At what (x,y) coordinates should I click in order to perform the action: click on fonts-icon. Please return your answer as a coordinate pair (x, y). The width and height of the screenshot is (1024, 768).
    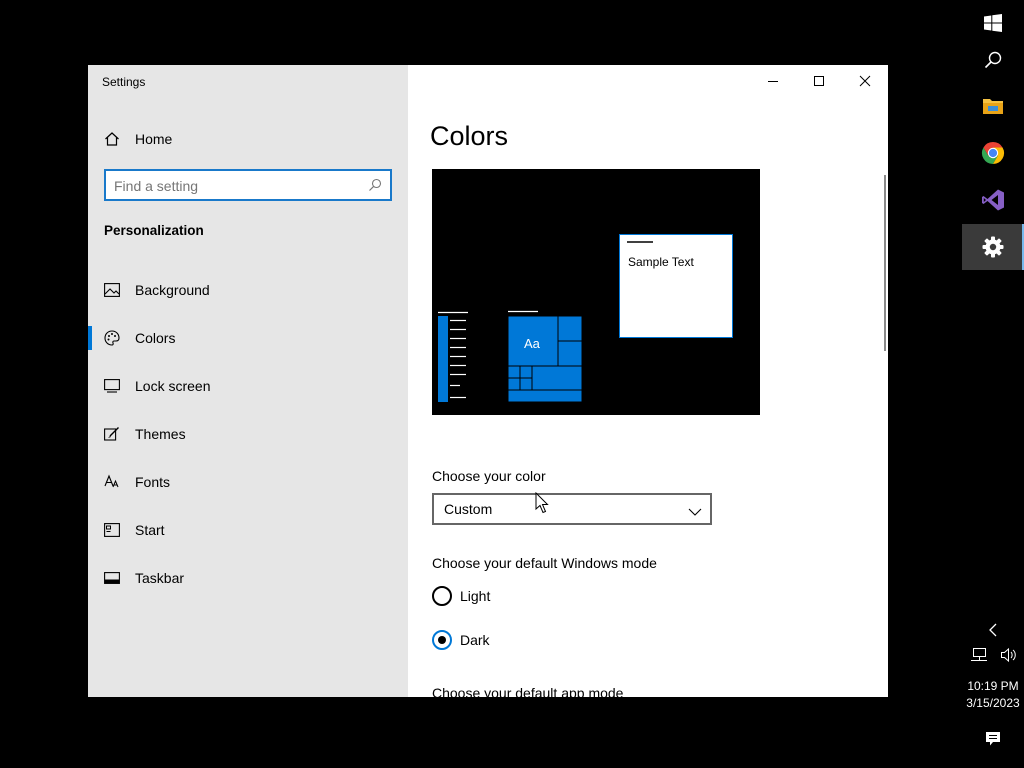
    Looking at the image, I should click on (112, 482).